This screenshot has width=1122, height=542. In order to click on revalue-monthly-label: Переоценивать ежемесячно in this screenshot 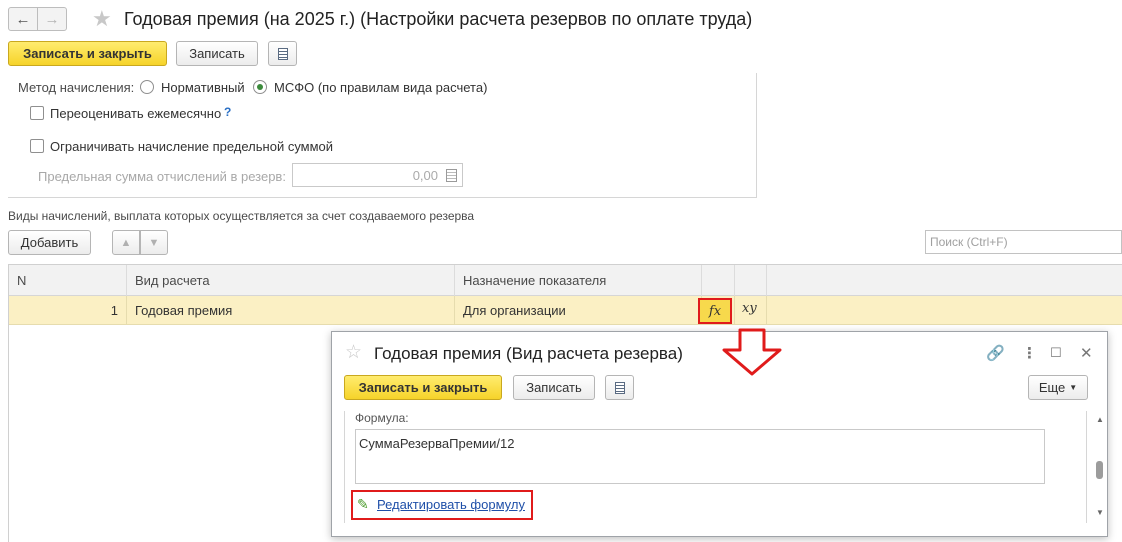, I will do `click(136, 113)`.